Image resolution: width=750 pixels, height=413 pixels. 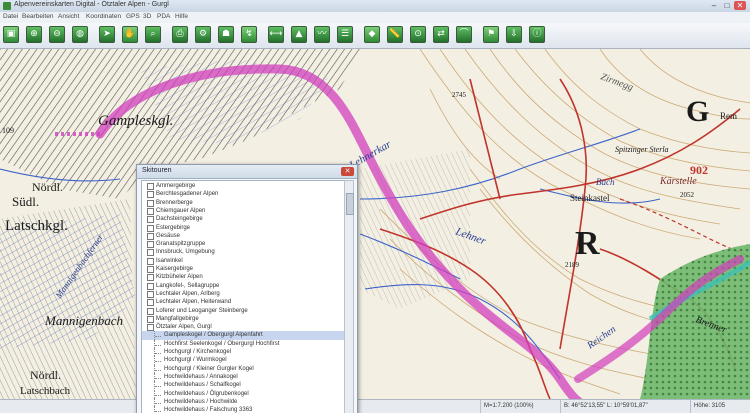 What do you see at coordinates (491, 34) in the screenshot?
I see `flag-button: ⚑` at bounding box center [491, 34].